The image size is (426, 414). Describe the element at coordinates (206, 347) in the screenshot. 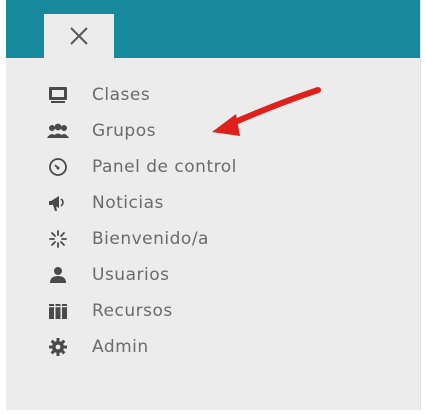

I see `menu-item-admin: Admin` at that location.